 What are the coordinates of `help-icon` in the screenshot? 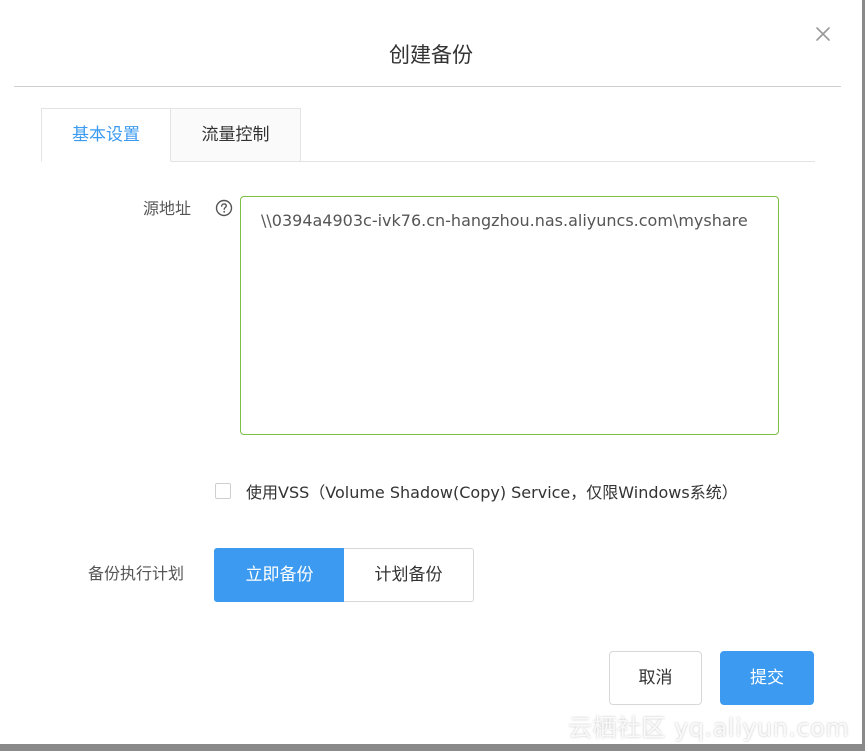 It's located at (224, 208).